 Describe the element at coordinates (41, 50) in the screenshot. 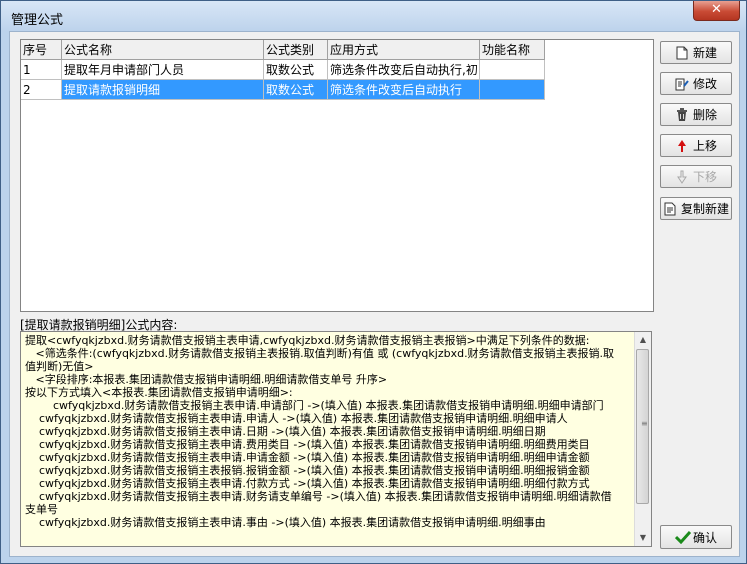

I see `column-header-index: 序号` at that location.